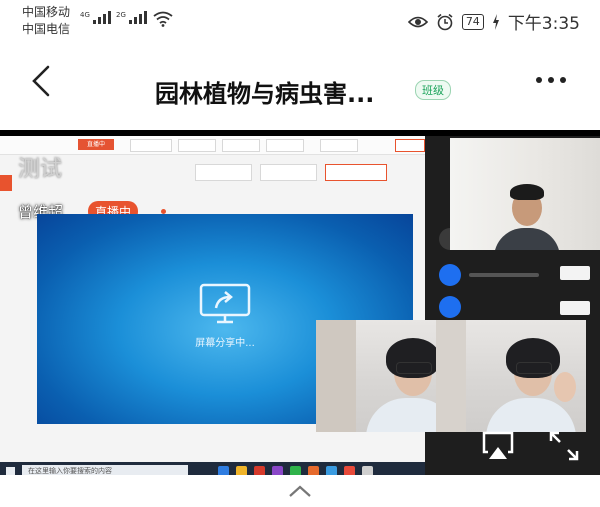  What do you see at coordinates (6, 183) in the screenshot?
I see `desktop-red-tab` at bounding box center [6, 183].